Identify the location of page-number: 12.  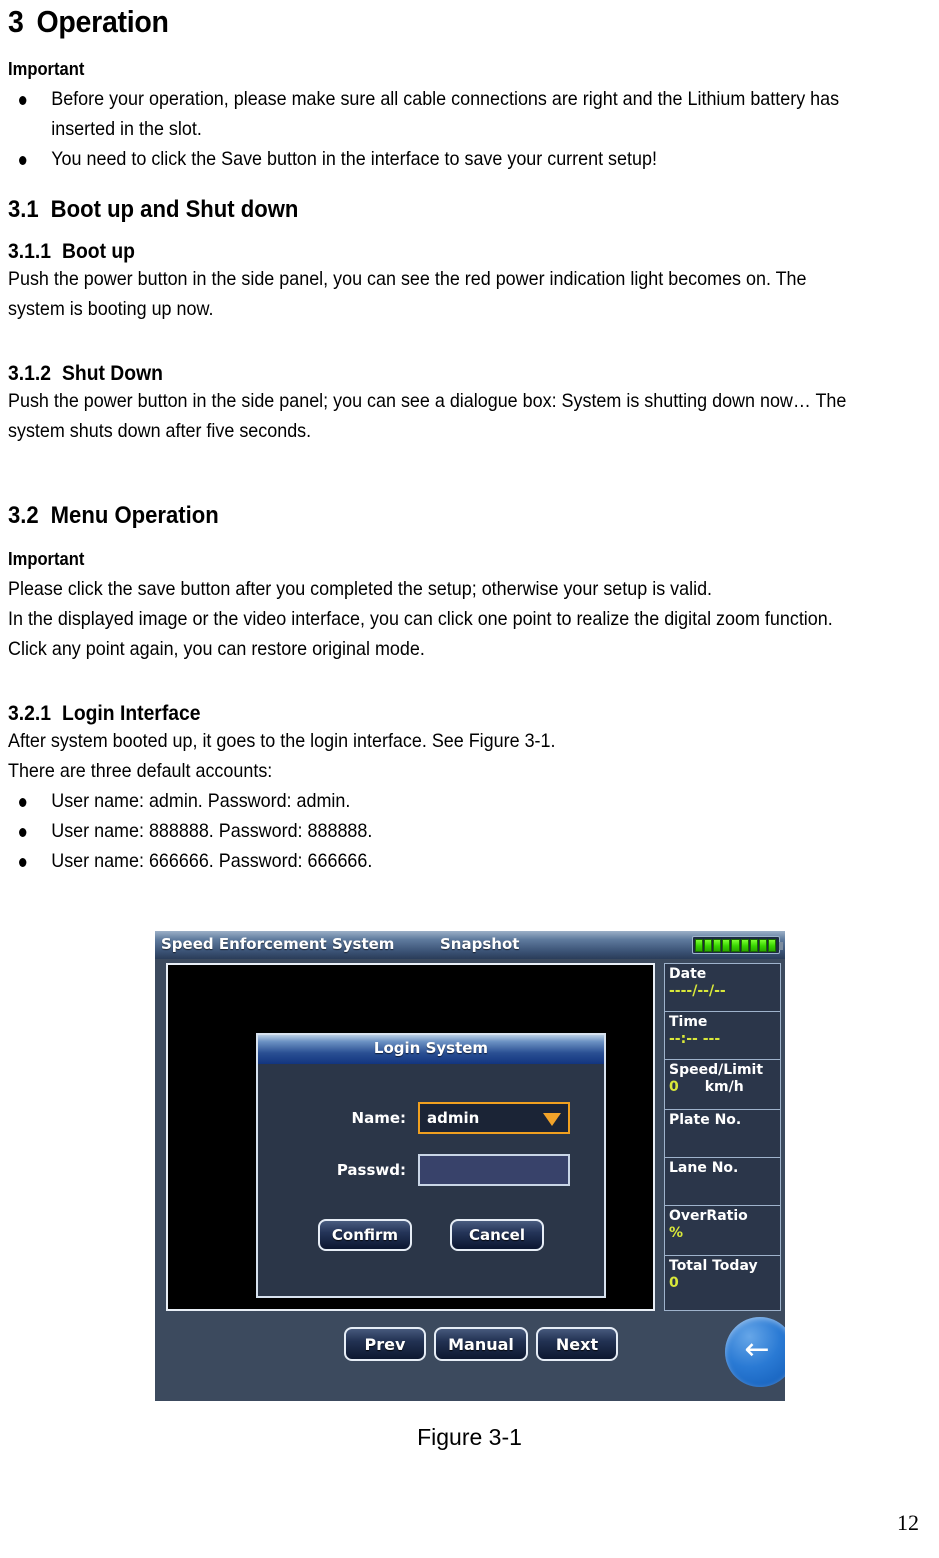
(908, 1522).